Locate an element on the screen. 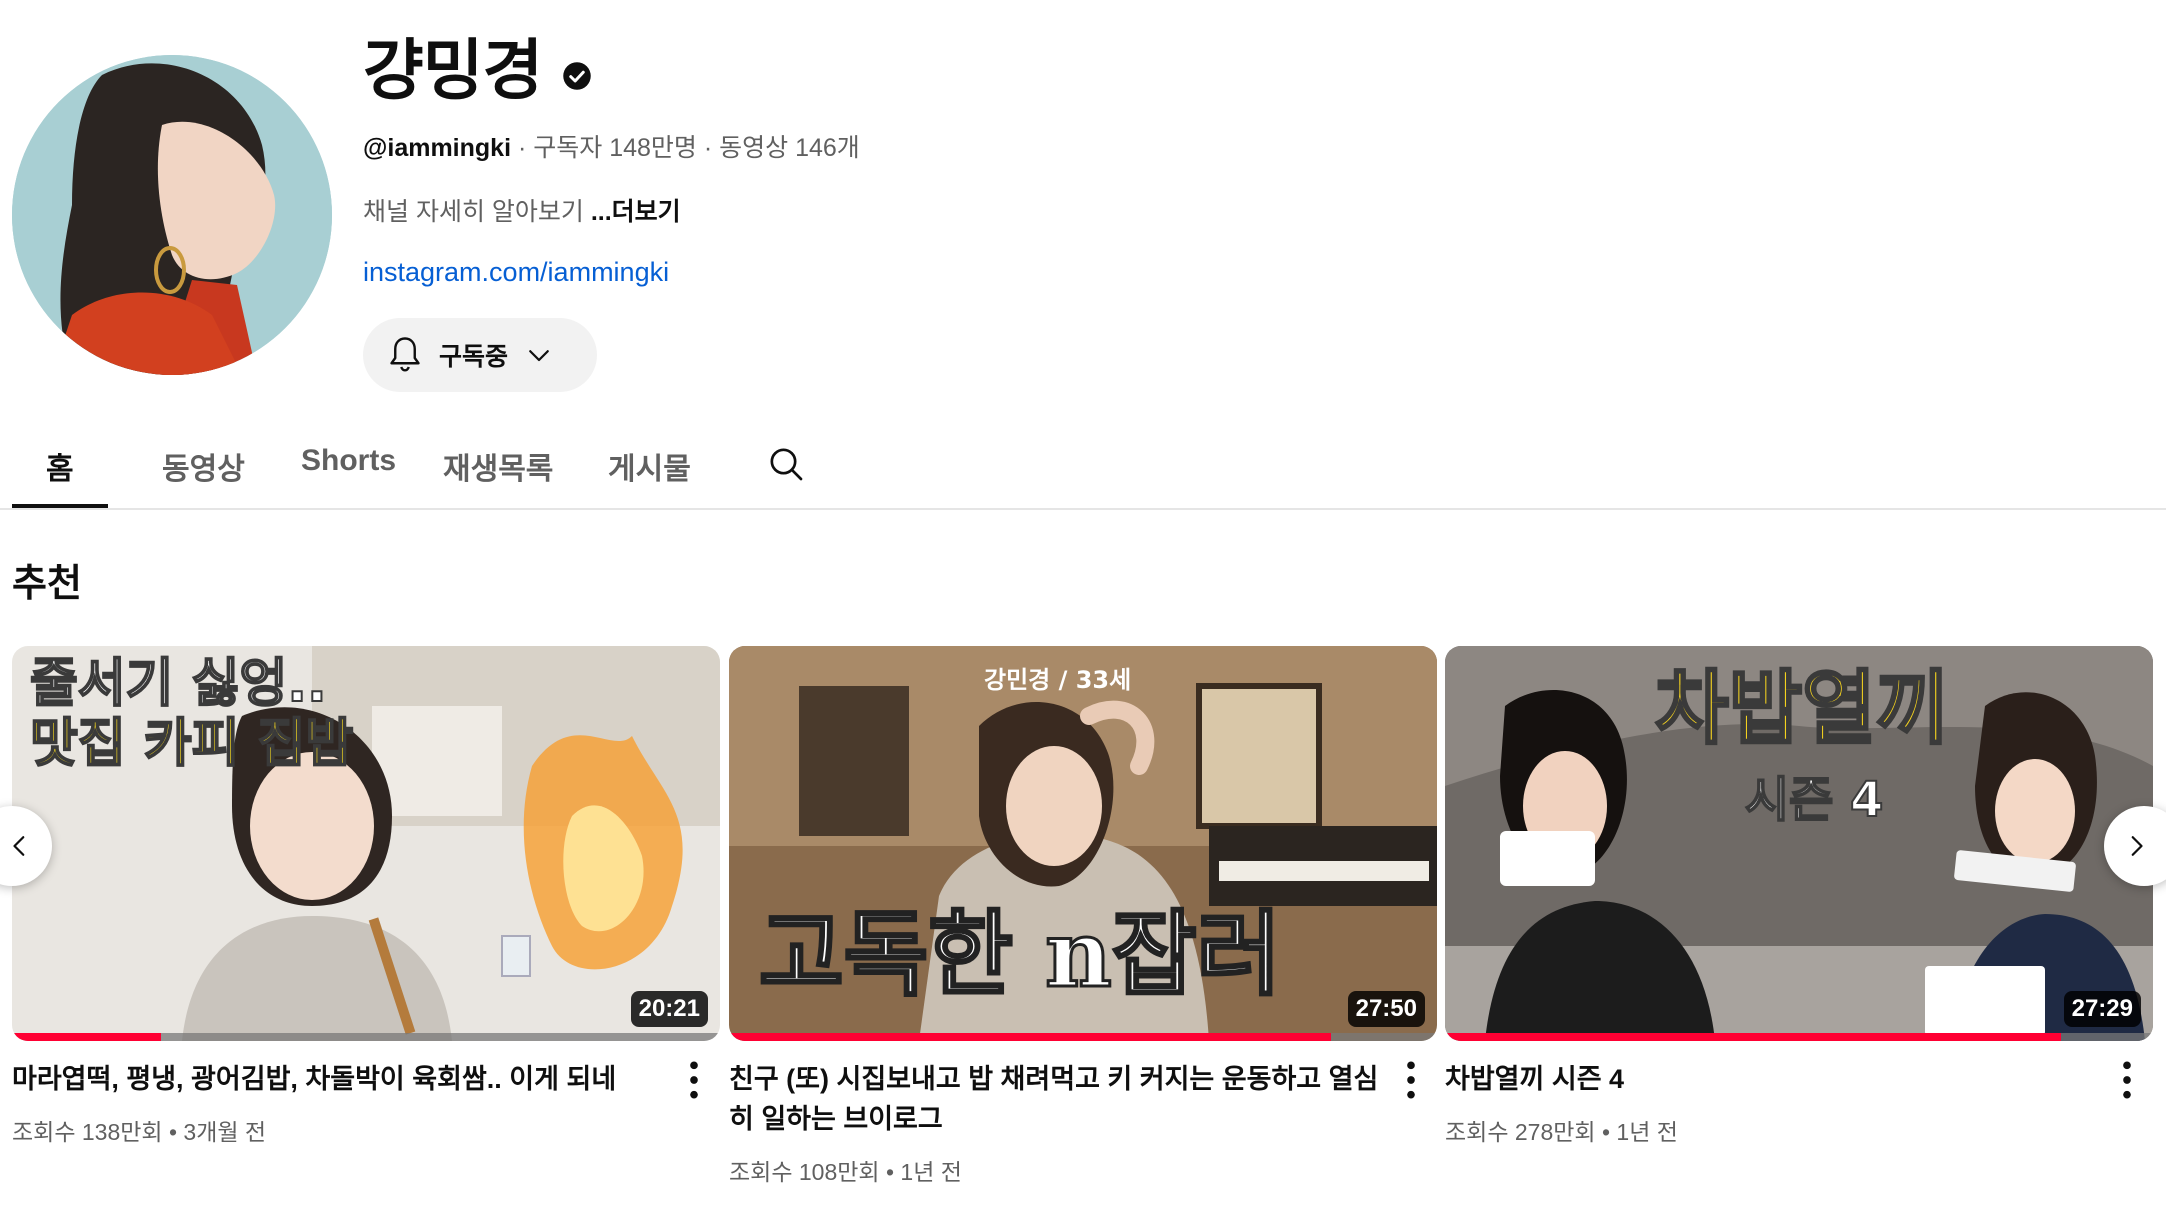 The height and width of the screenshot is (1206, 2166). chevron-down-icon is located at coordinates (539, 356).